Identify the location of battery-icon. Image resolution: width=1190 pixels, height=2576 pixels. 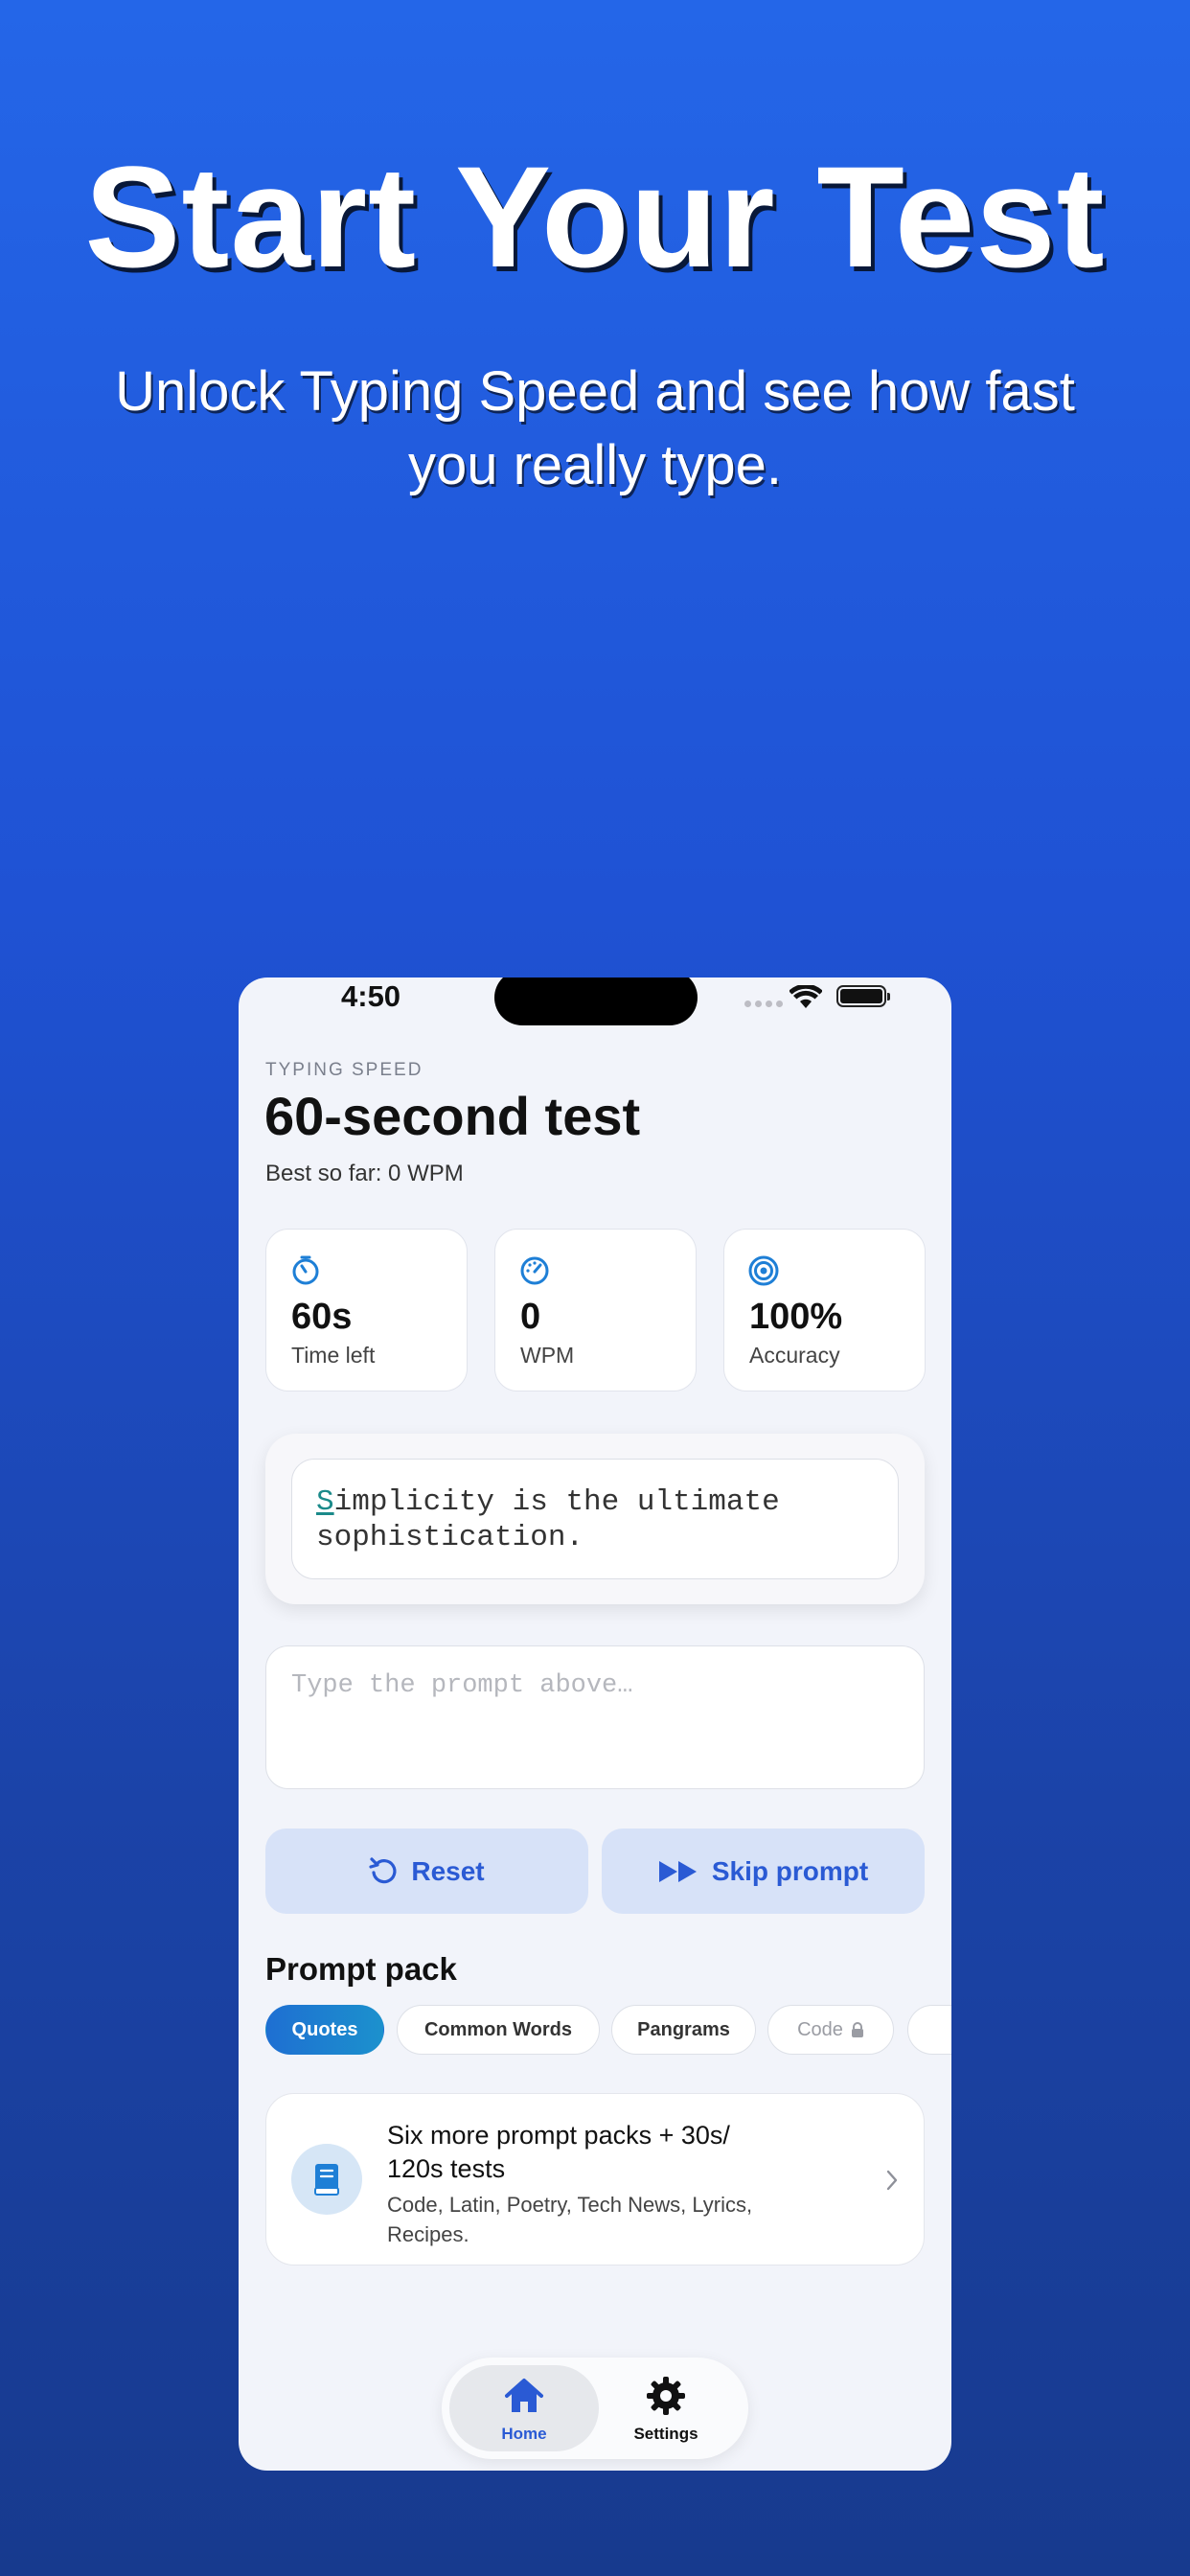
(863, 996).